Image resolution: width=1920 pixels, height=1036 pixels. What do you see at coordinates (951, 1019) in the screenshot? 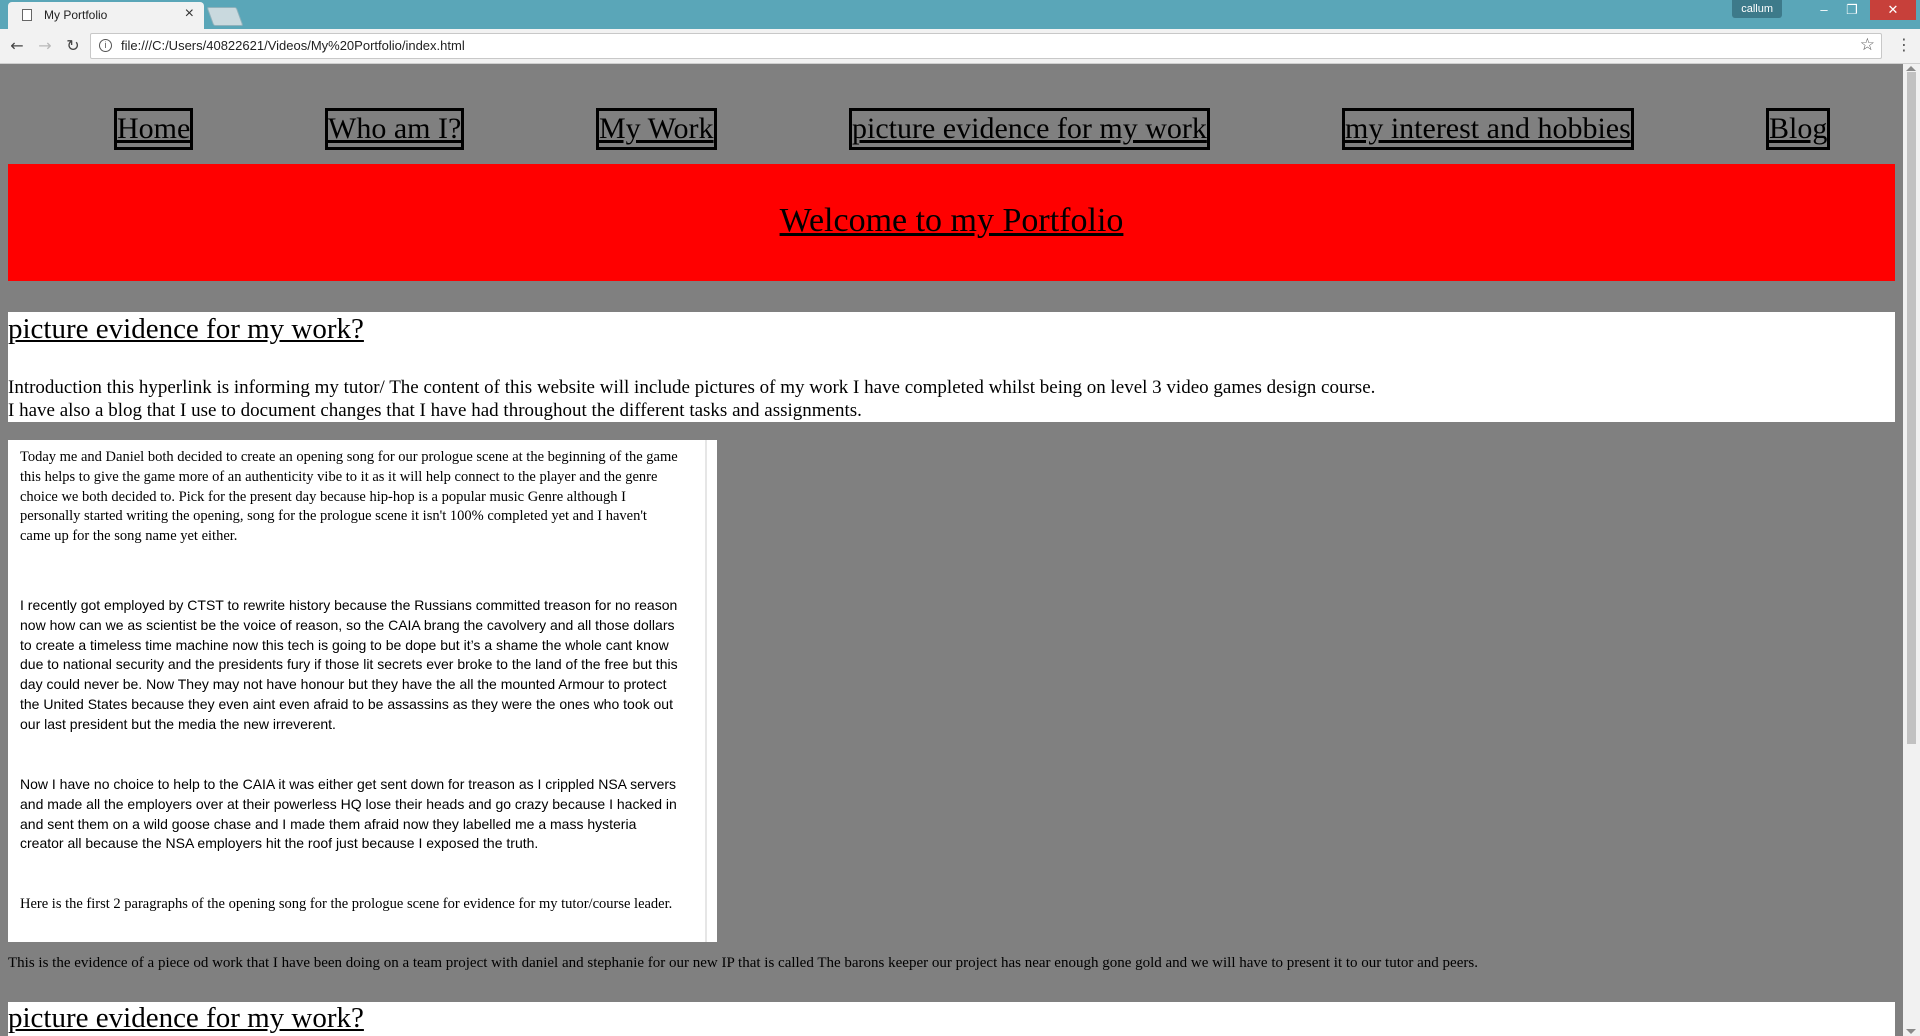
I see `second-section: picture evidence for my work?` at bounding box center [951, 1019].